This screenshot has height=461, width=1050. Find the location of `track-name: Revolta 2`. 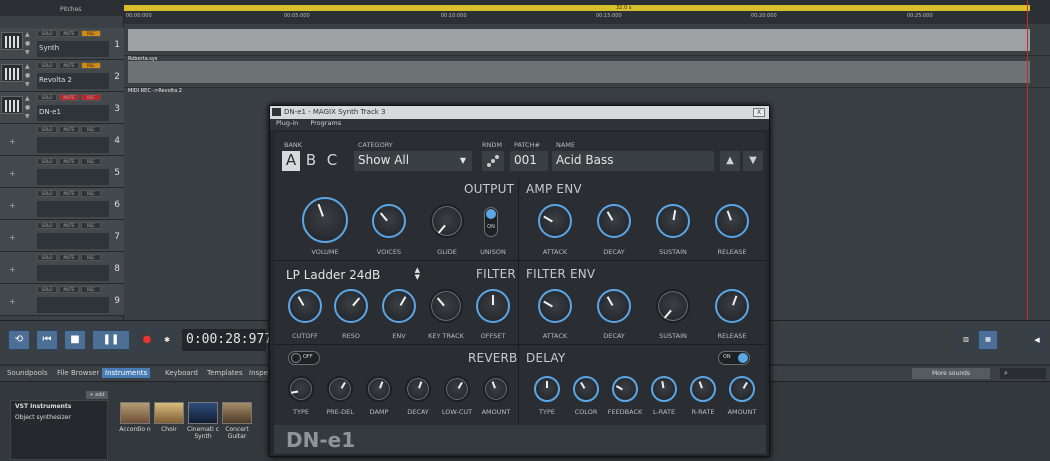

track-name: Revolta 2 is located at coordinates (73, 81).